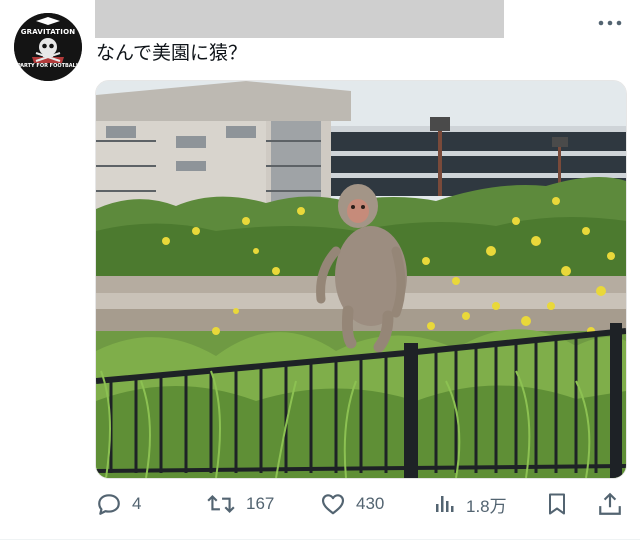 The height and width of the screenshot is (556, 640). Describe the element at coordinates (221, 504) in the screenshot. I see `repost-icon` at that location.